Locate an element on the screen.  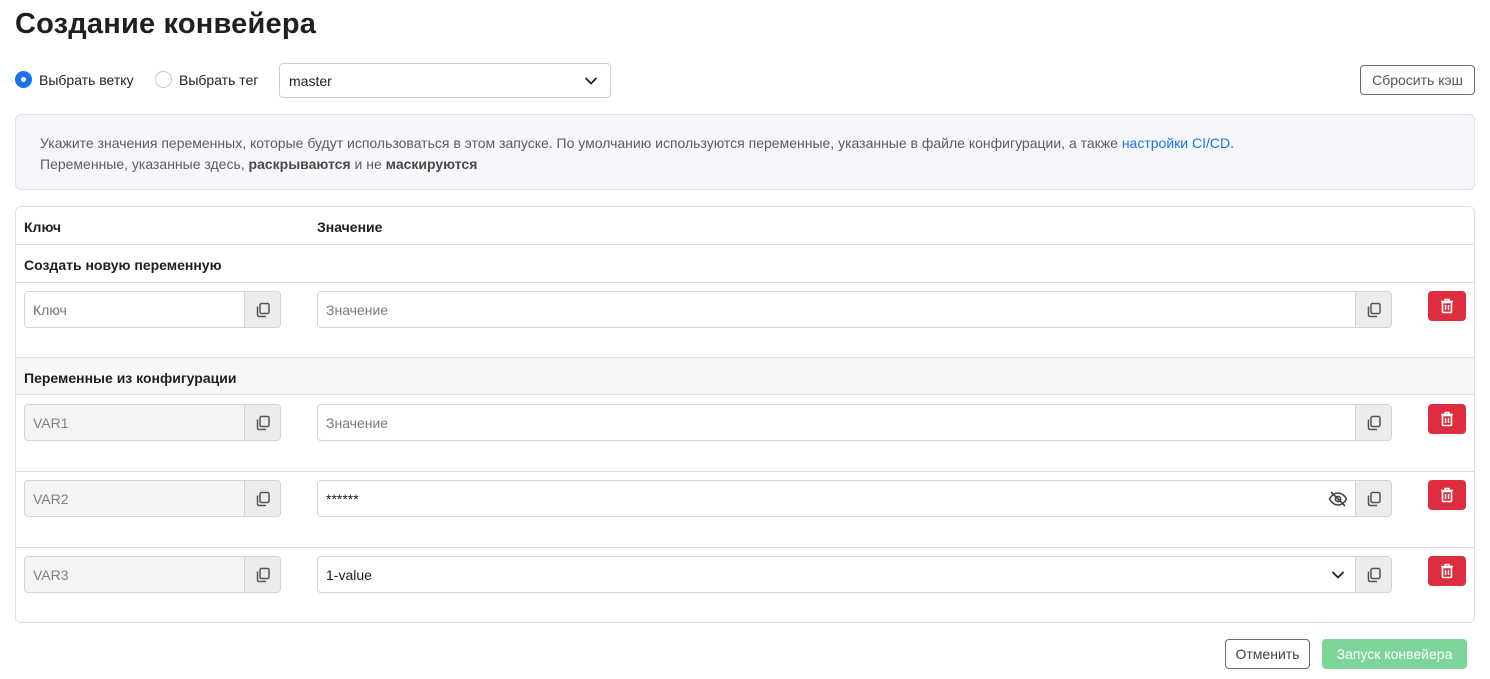
info-text-3: и не is located at coordinates (368, 164).